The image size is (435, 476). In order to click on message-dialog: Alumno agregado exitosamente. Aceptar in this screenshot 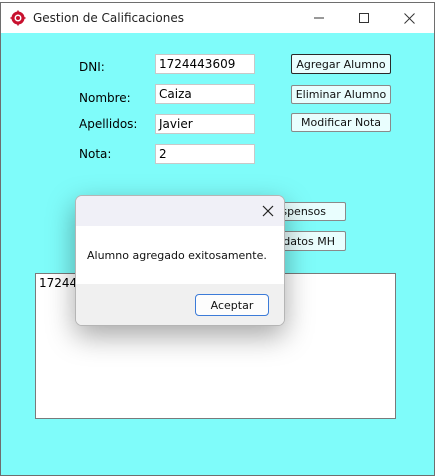, I will do `click(180, 260)`.